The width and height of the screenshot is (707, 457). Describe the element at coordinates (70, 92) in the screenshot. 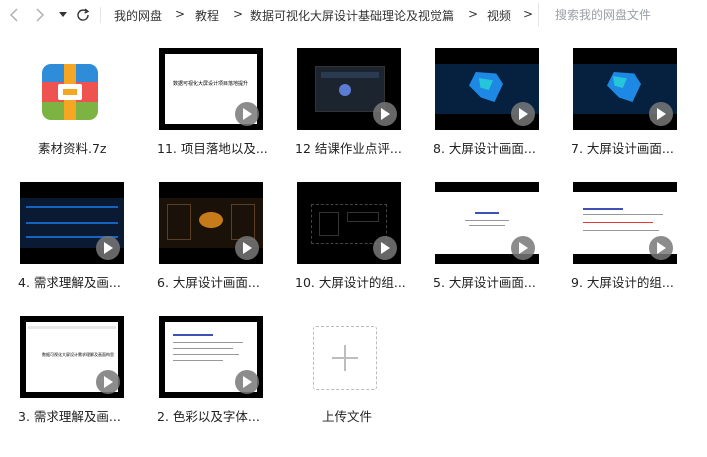

I see `archive-icon` at that location.